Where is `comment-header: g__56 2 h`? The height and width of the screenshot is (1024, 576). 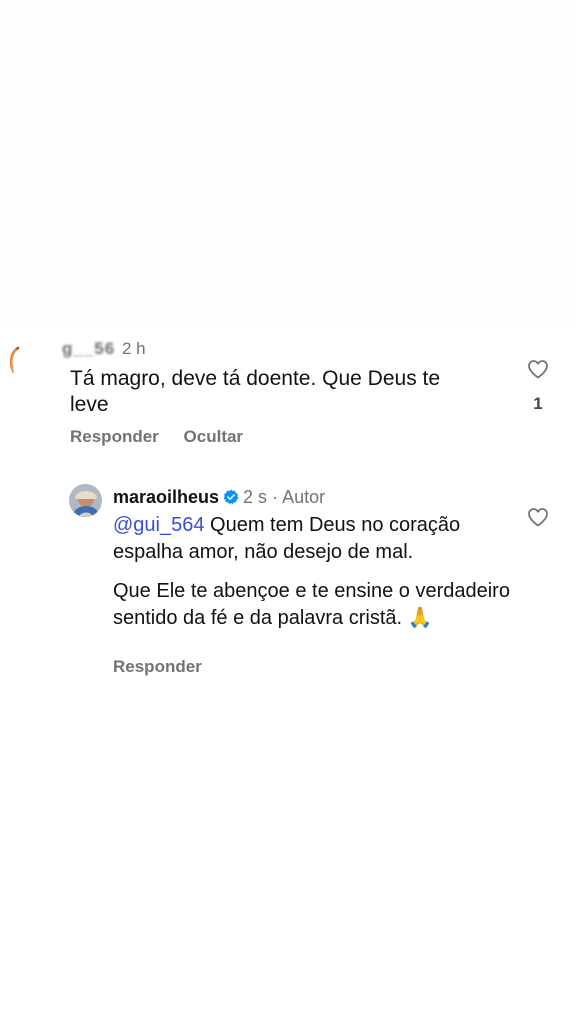
comment-header: g__56 2 h is located at coordinates (104, 349).